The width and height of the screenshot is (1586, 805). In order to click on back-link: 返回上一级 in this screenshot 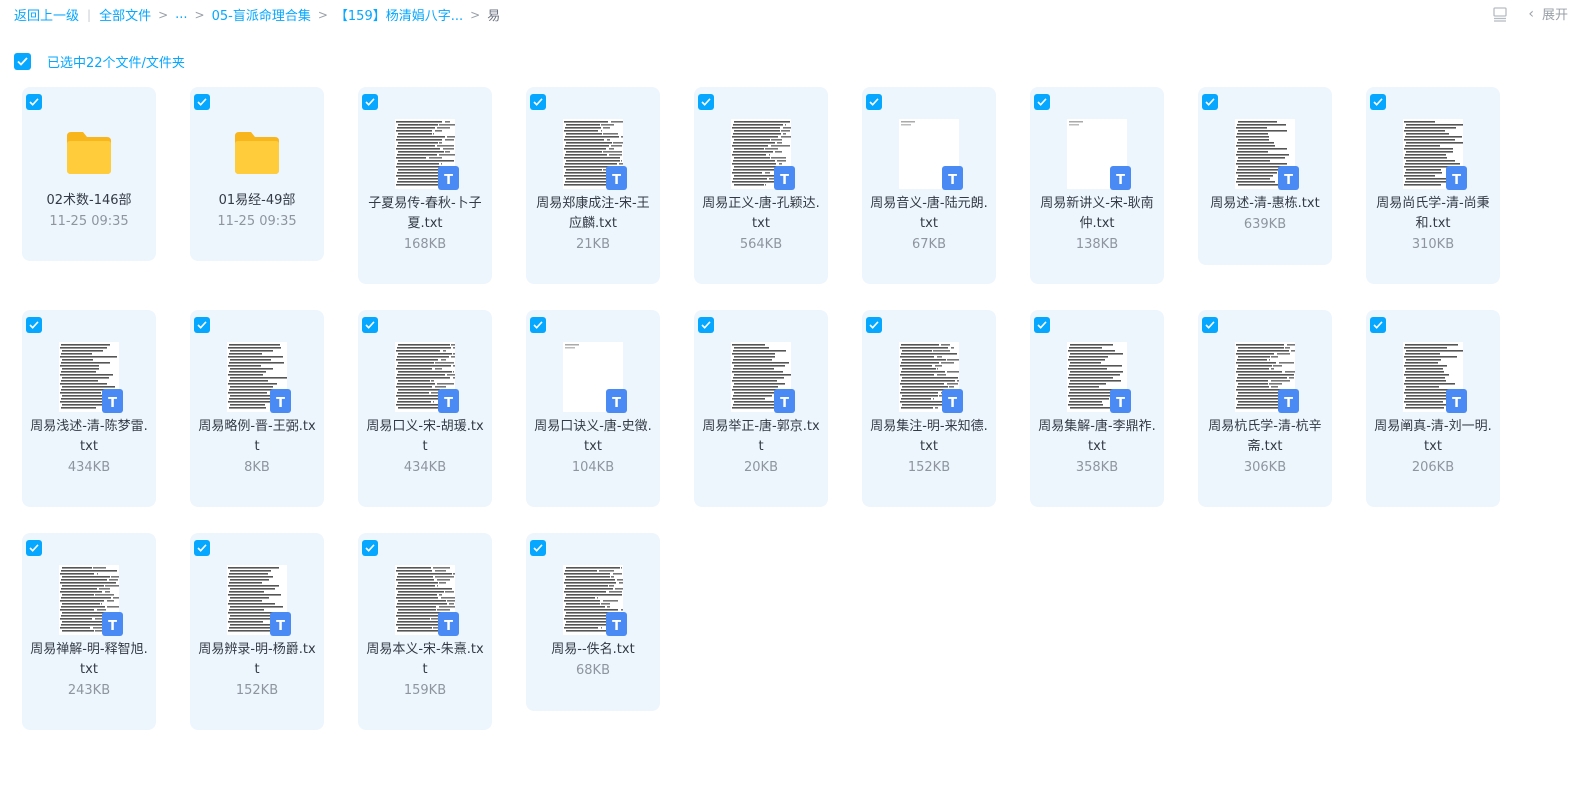, I will do `click(46, 14)`.